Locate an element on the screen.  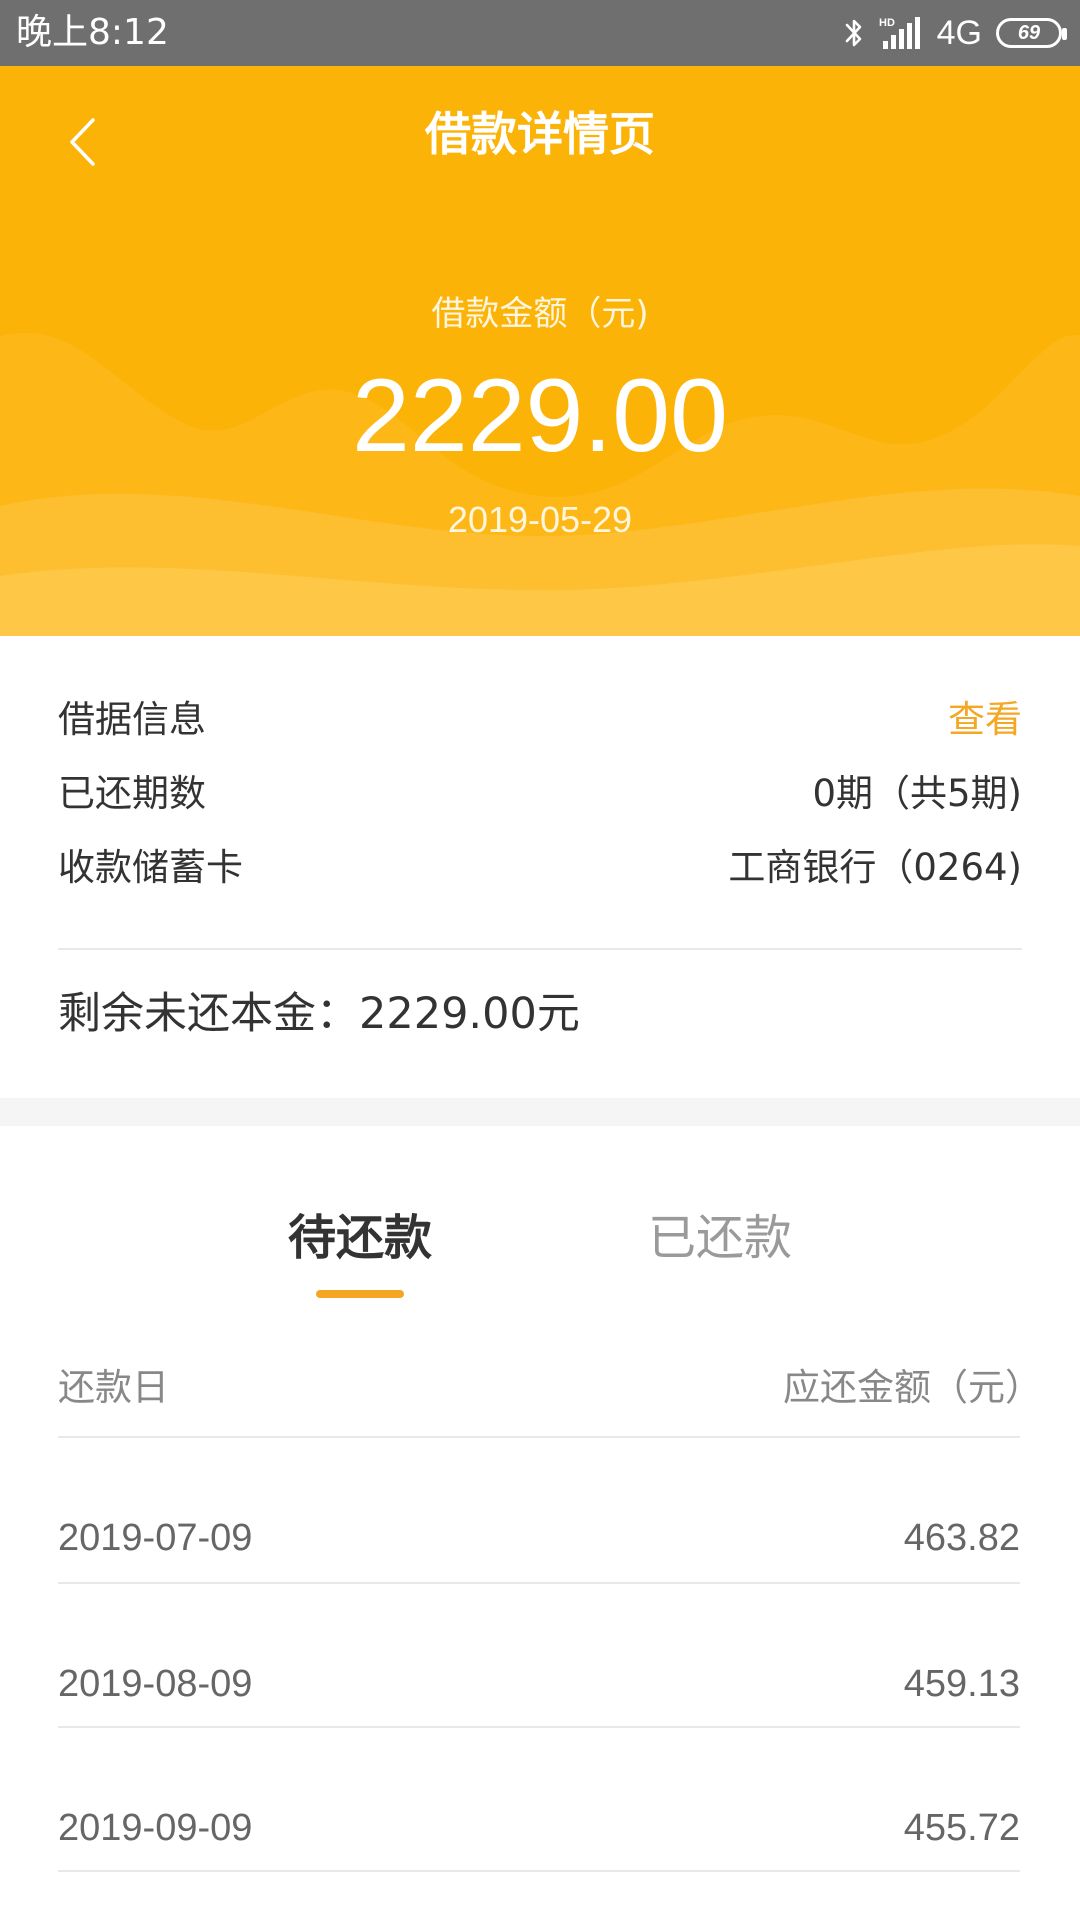
loan-note-label: 借据信息 is located at coordinates (132, 719).